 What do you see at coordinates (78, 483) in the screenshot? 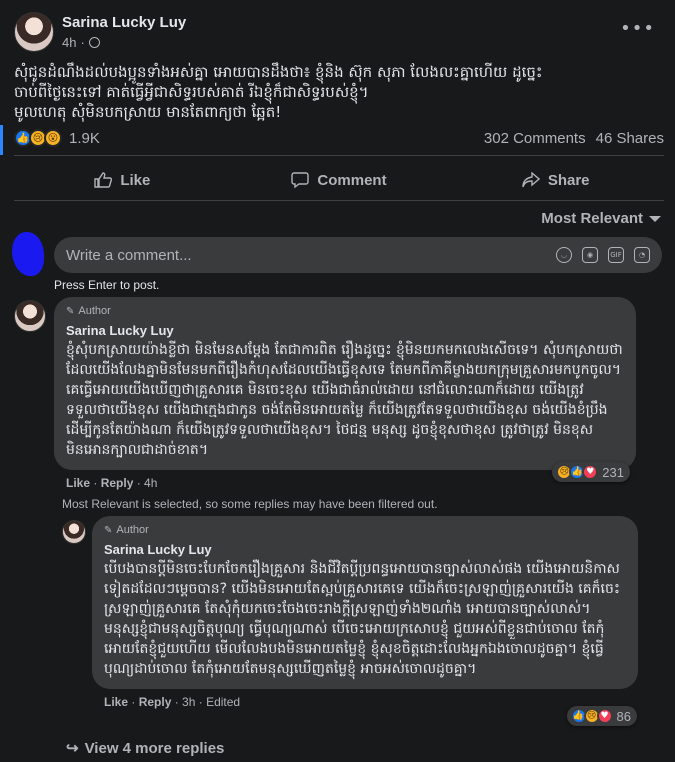
I see `comment-like-link: Like` at bounding box center [78, 483].